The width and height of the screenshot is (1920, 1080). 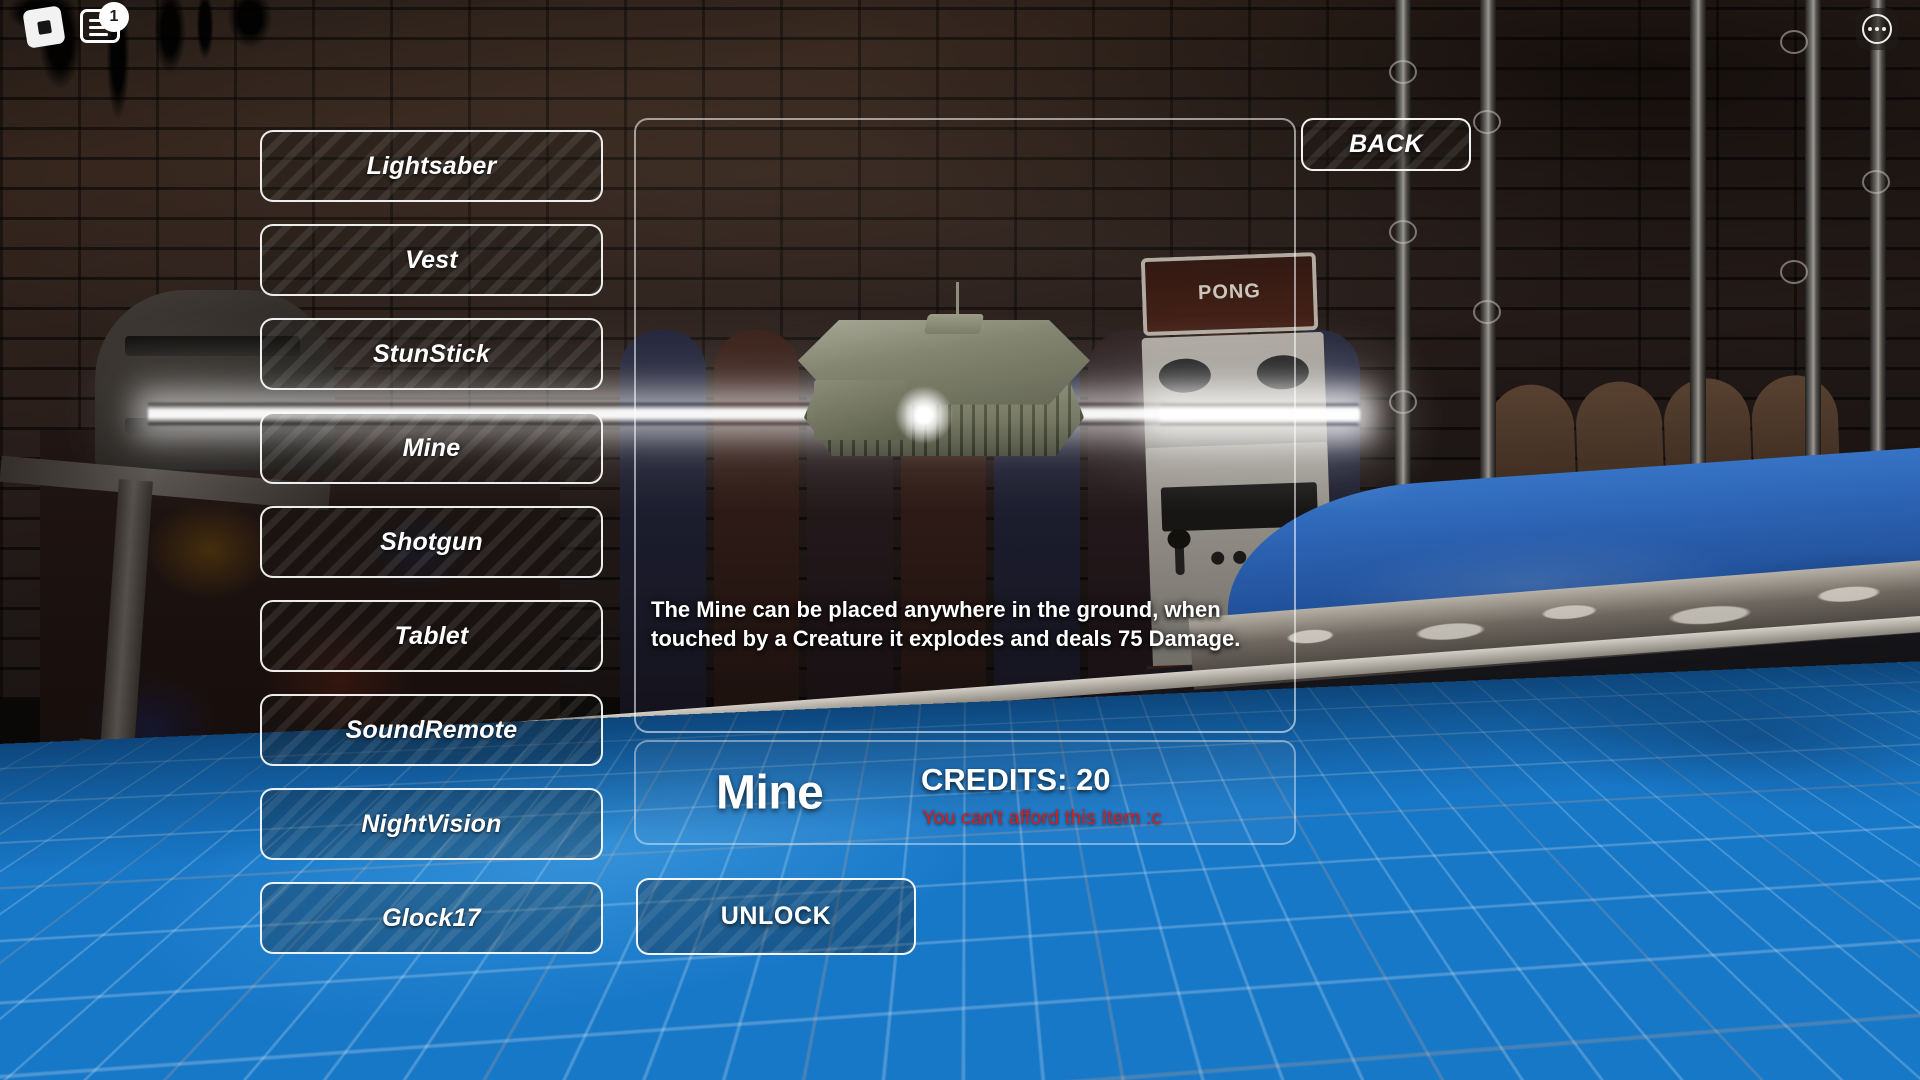 I want to click on shop-item-label: Lightsaber, so click(x=431, y=165).